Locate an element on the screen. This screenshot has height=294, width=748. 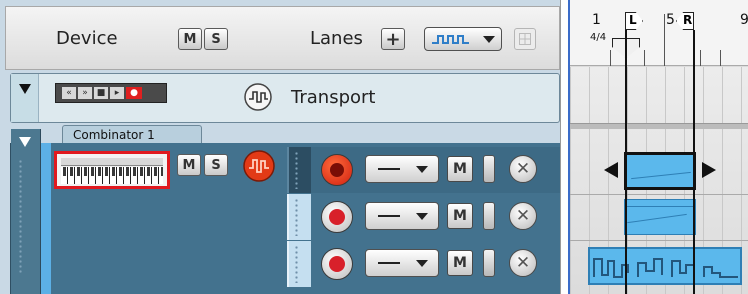
combinator-track-tab: Combinator 1 is located at coordinates (132, 134).